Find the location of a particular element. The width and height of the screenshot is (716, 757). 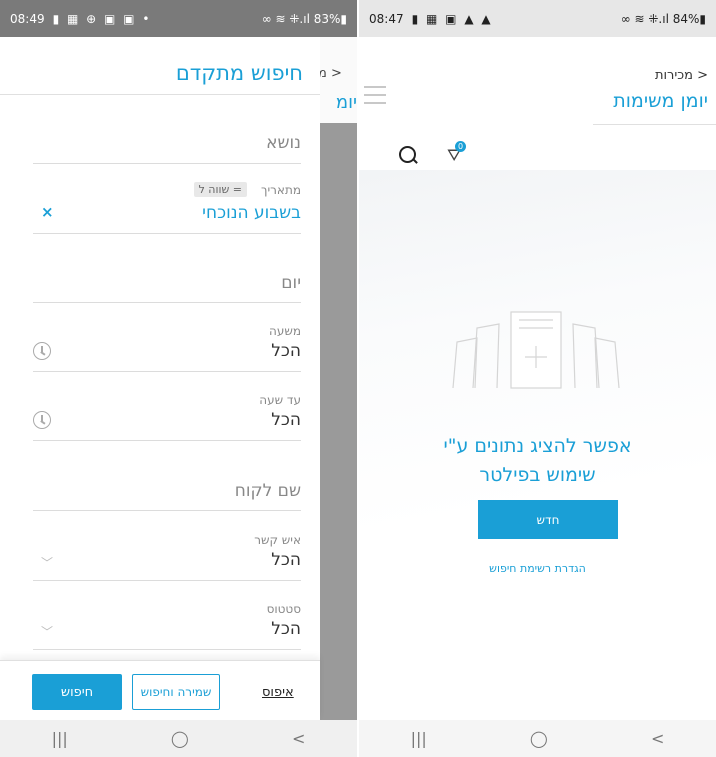

date-value: בשבוע הנוכחי is located at coordinates (251, 213).